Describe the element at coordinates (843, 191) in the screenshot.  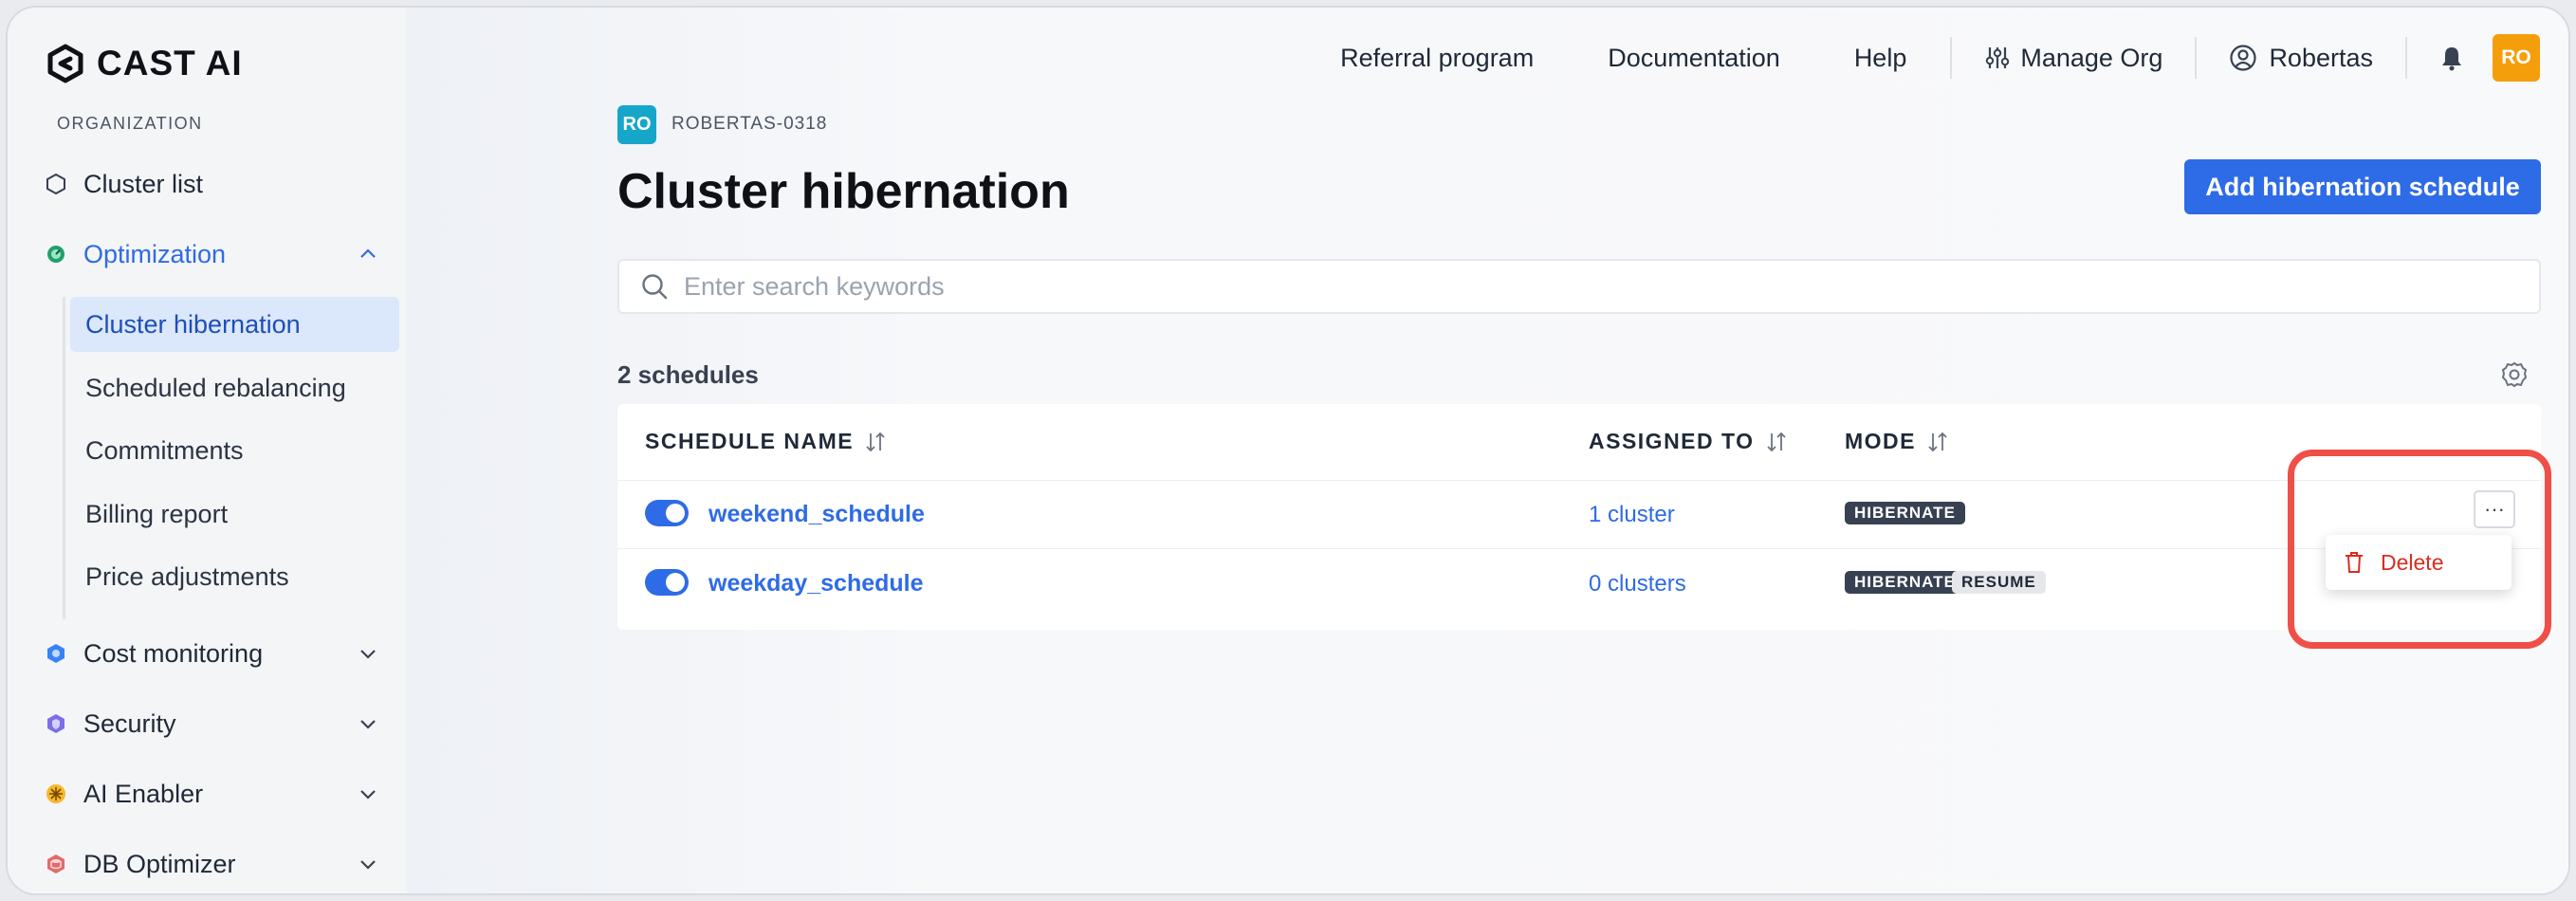
I see `page-title: Cluster hibernation` at that location.